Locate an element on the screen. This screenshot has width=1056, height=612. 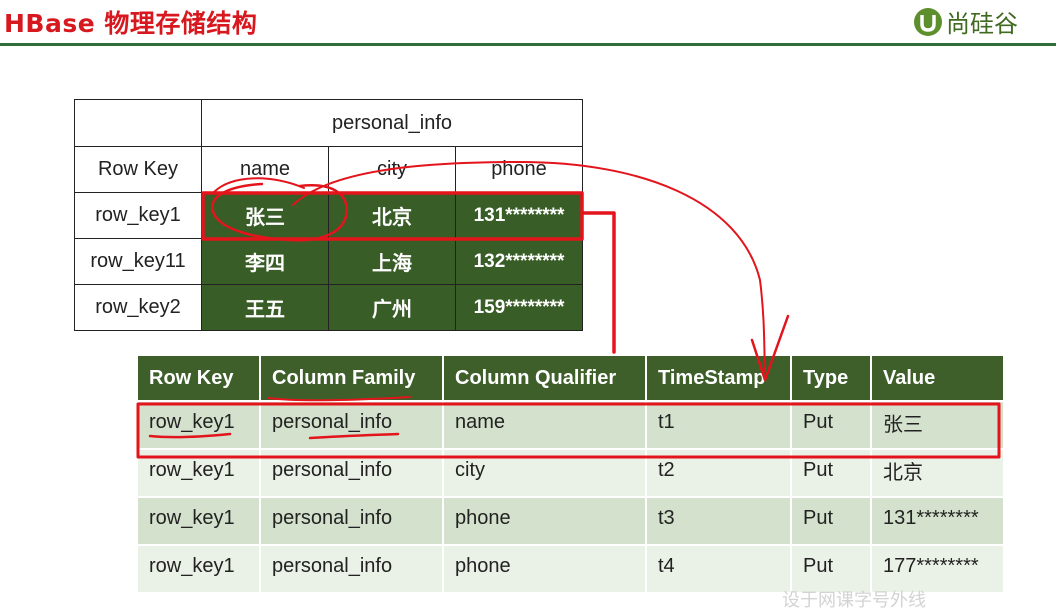
cell-value: 177******** is located at coordinates (937, 568).